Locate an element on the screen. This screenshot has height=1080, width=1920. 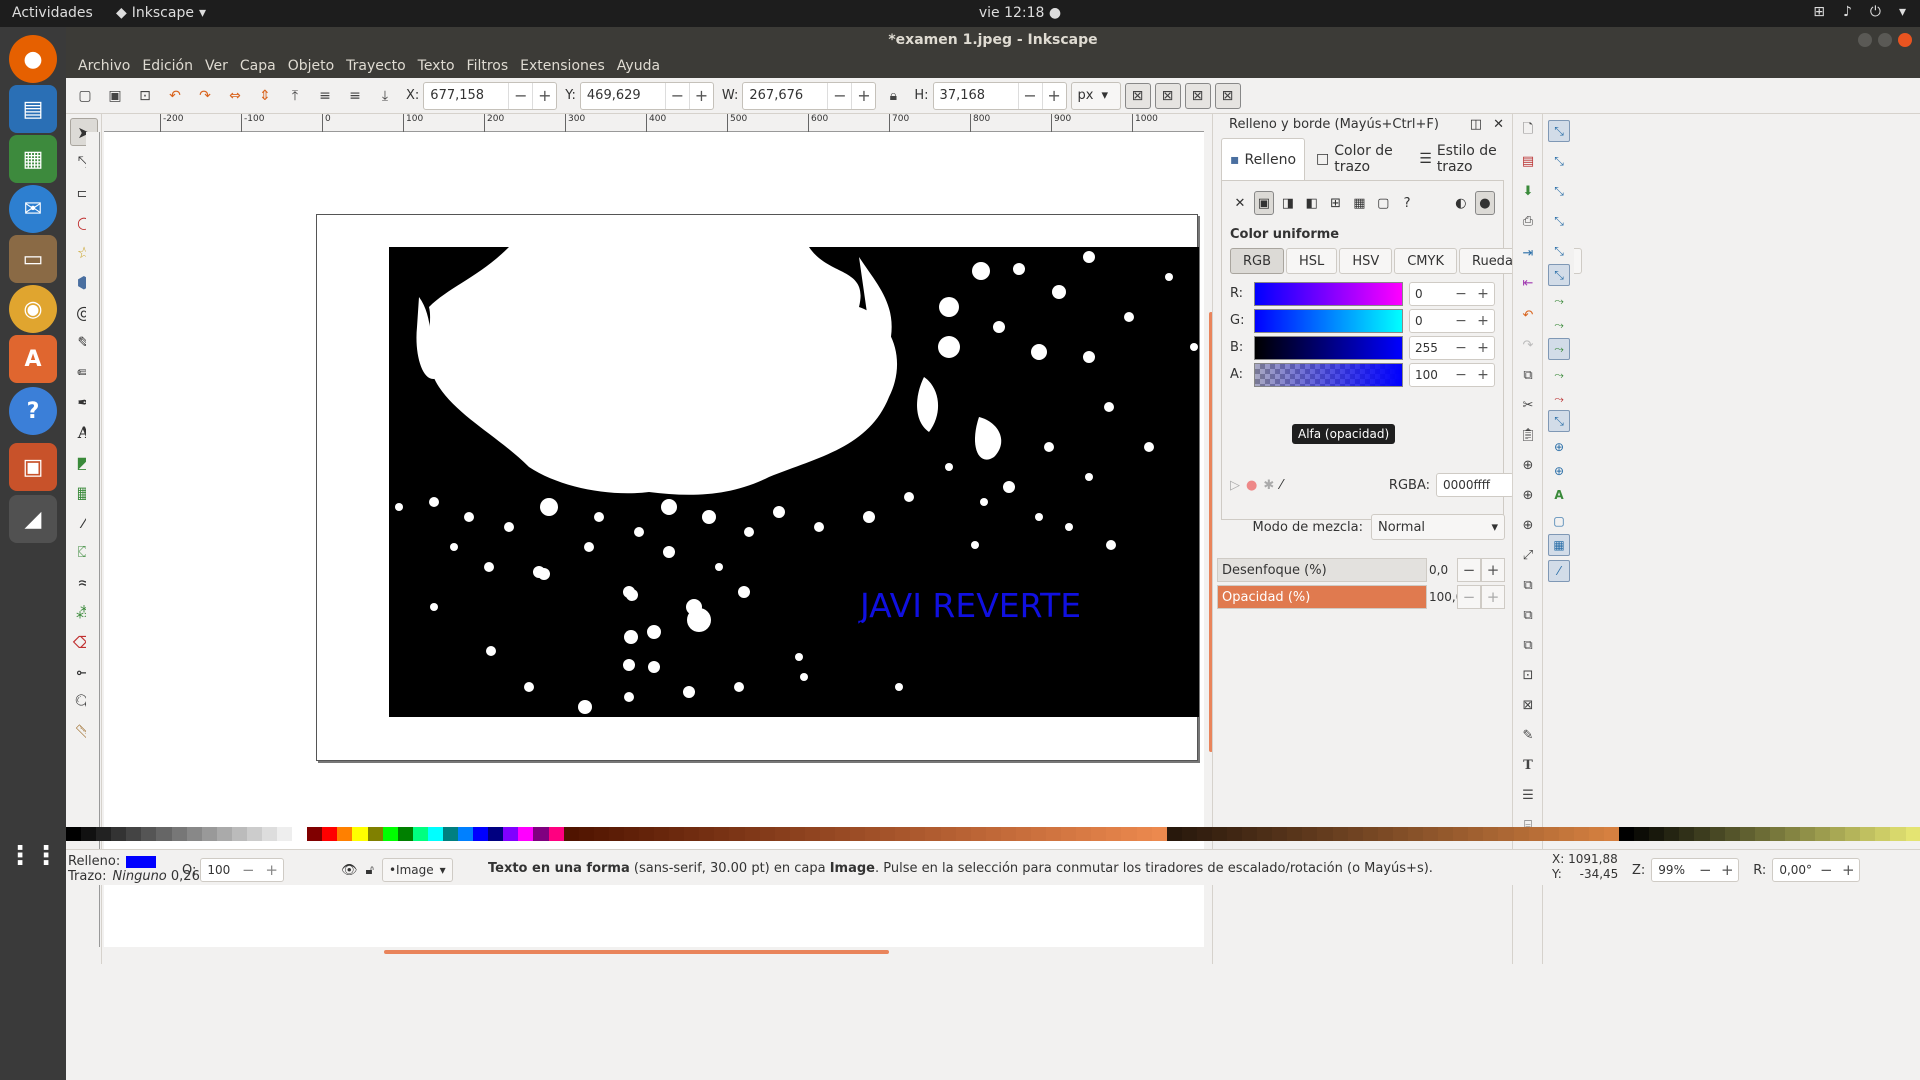
unit-select: px ▾ is located at coordinates (1095, 95).